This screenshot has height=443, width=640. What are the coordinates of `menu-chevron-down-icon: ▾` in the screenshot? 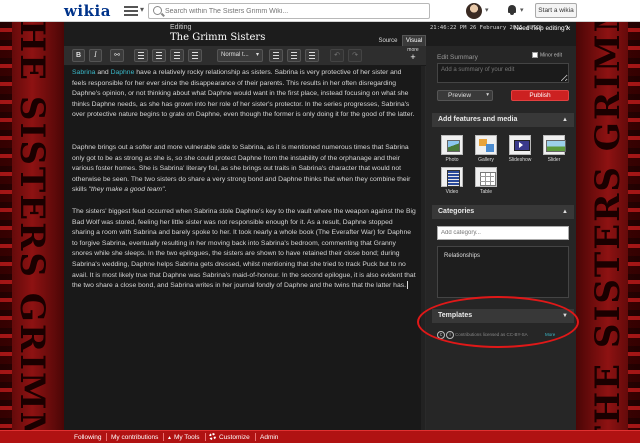 It's located at (142, 9).